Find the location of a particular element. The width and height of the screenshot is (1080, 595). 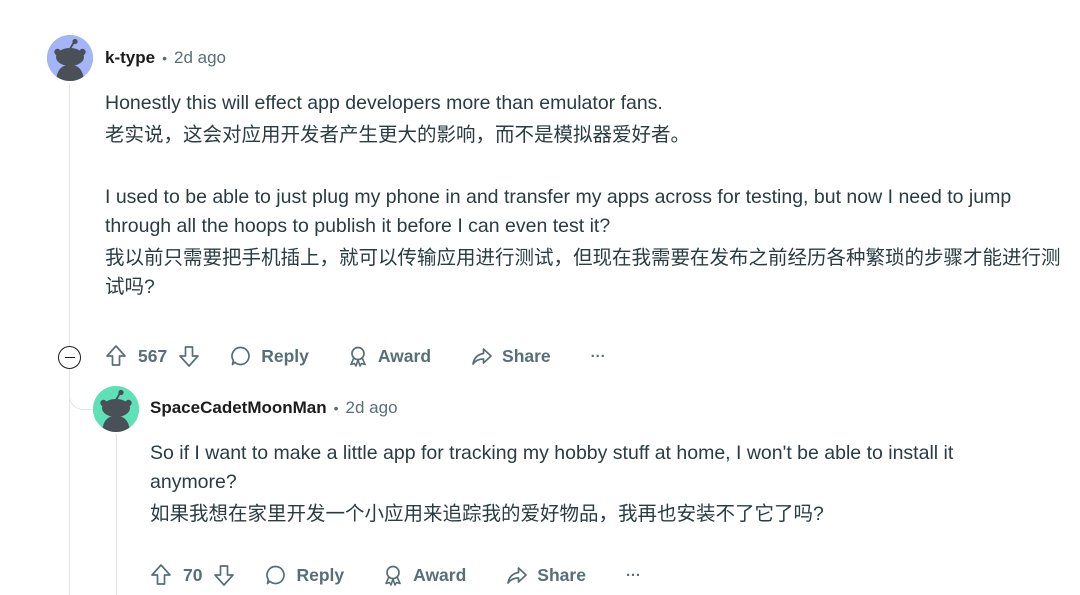

reply-meta: SpaceCadetMoonMan • 2d ago is located at coordinates (274, 408).